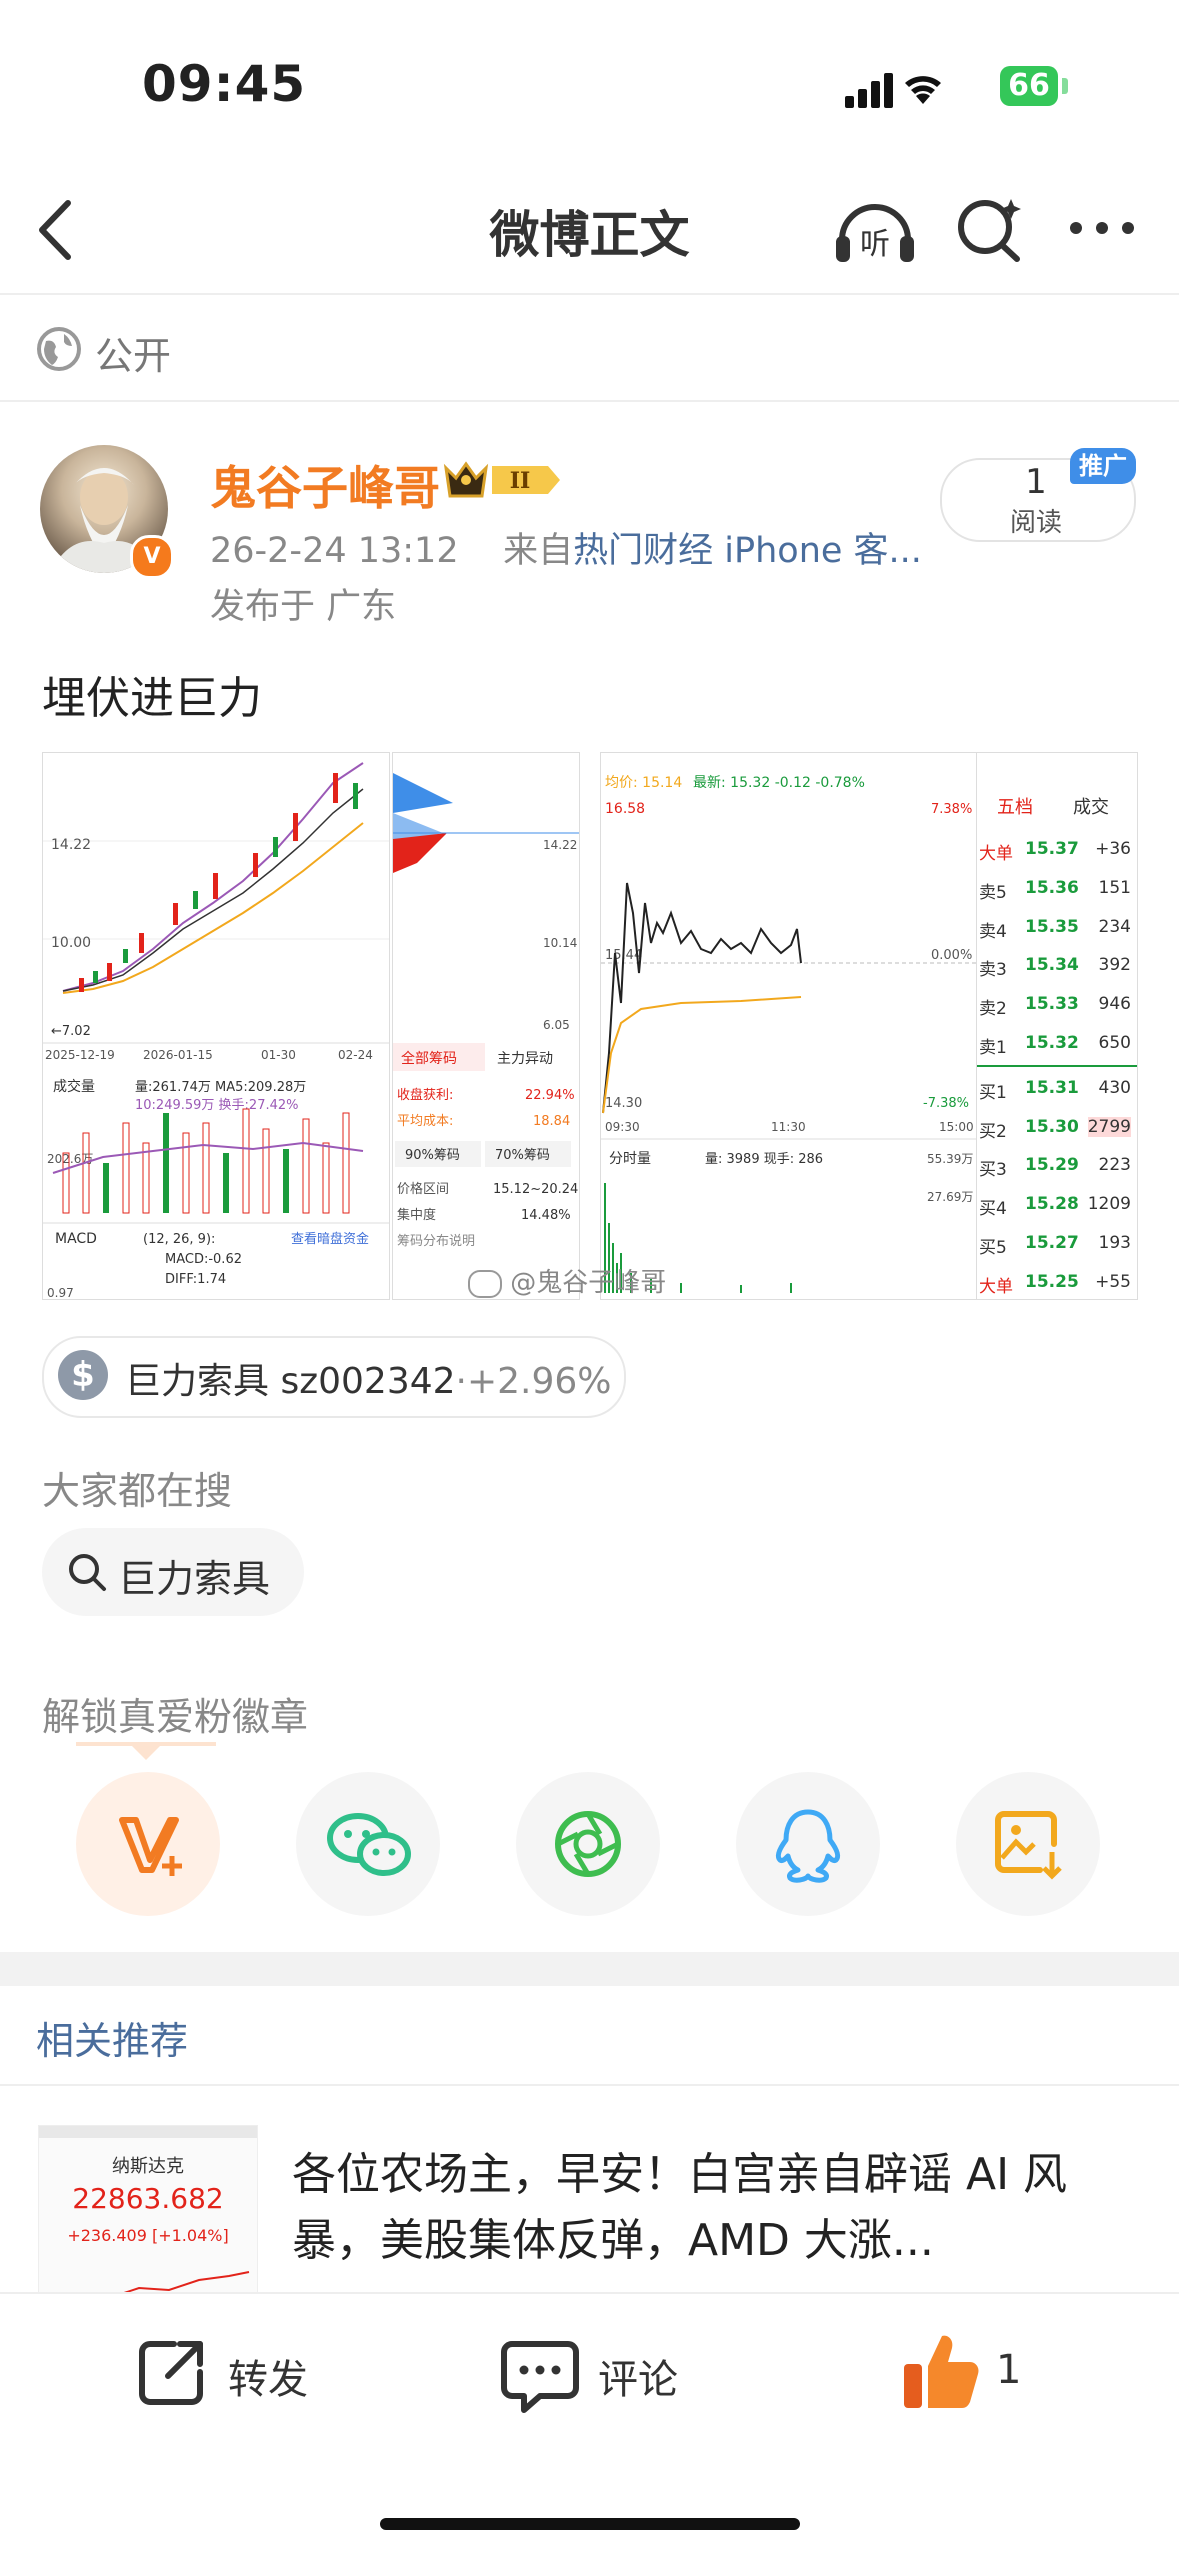  Describe the element at coordinates (325, 485) in the screenshot. I see `author-name: 鬼谷子峰哥` at that location.